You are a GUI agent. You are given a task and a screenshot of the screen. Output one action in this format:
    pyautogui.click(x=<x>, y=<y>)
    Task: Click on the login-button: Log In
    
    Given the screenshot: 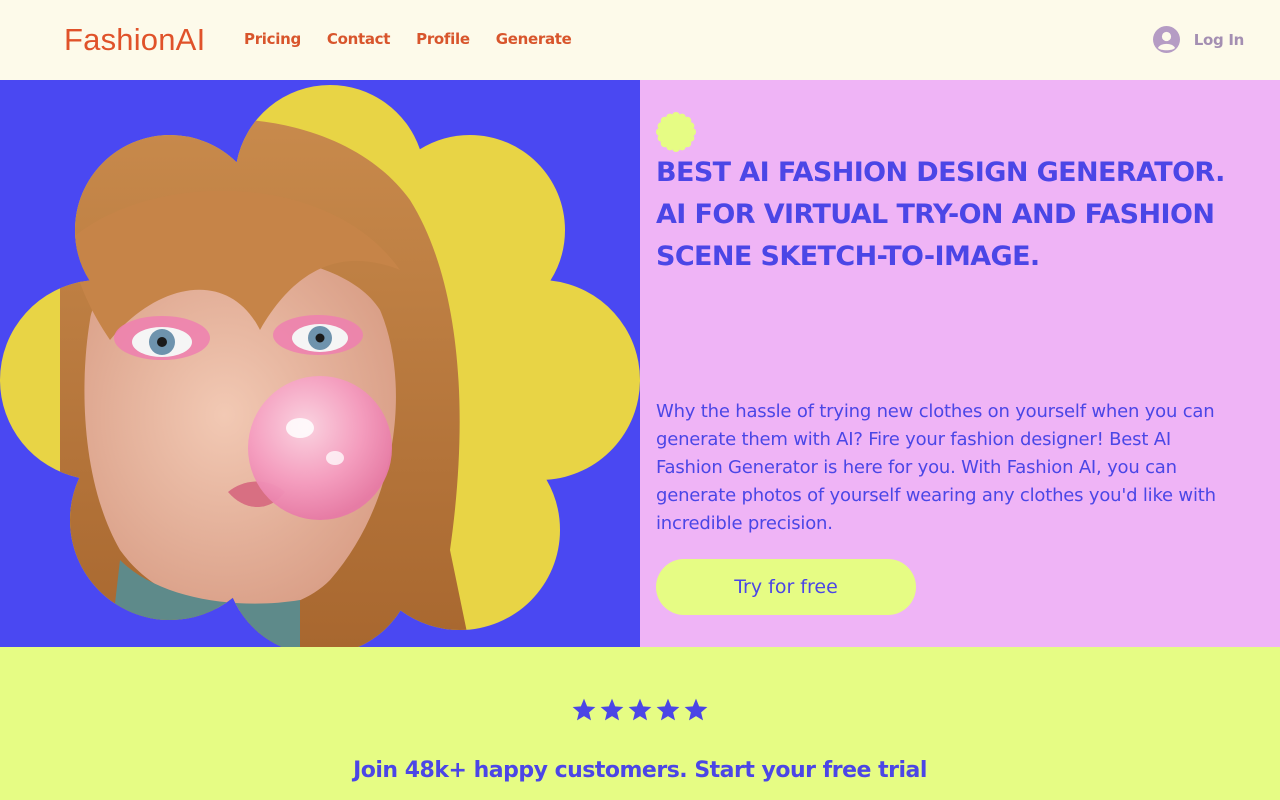 What is the action you would take?
    pyautogui.click(x=1198, y=39)
    